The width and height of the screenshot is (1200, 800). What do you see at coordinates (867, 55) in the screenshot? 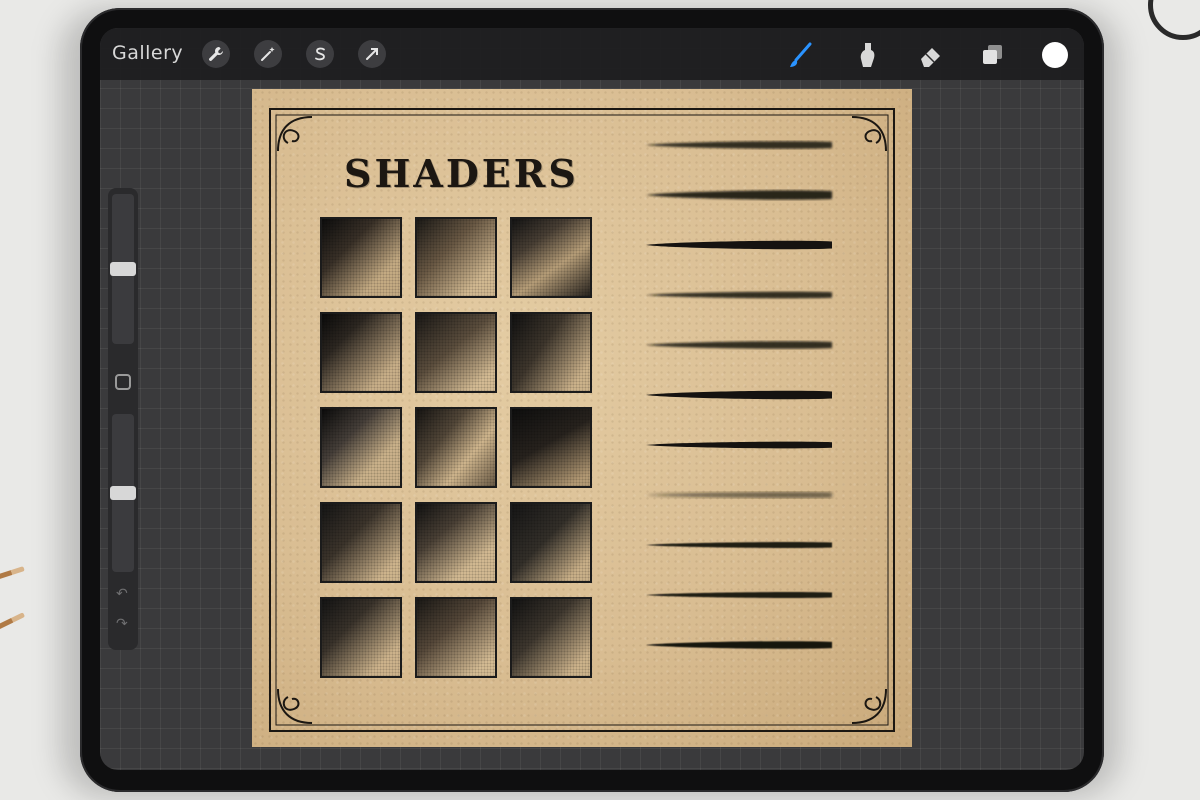
I see `smudge-icon` at bounding box center [867, 55].